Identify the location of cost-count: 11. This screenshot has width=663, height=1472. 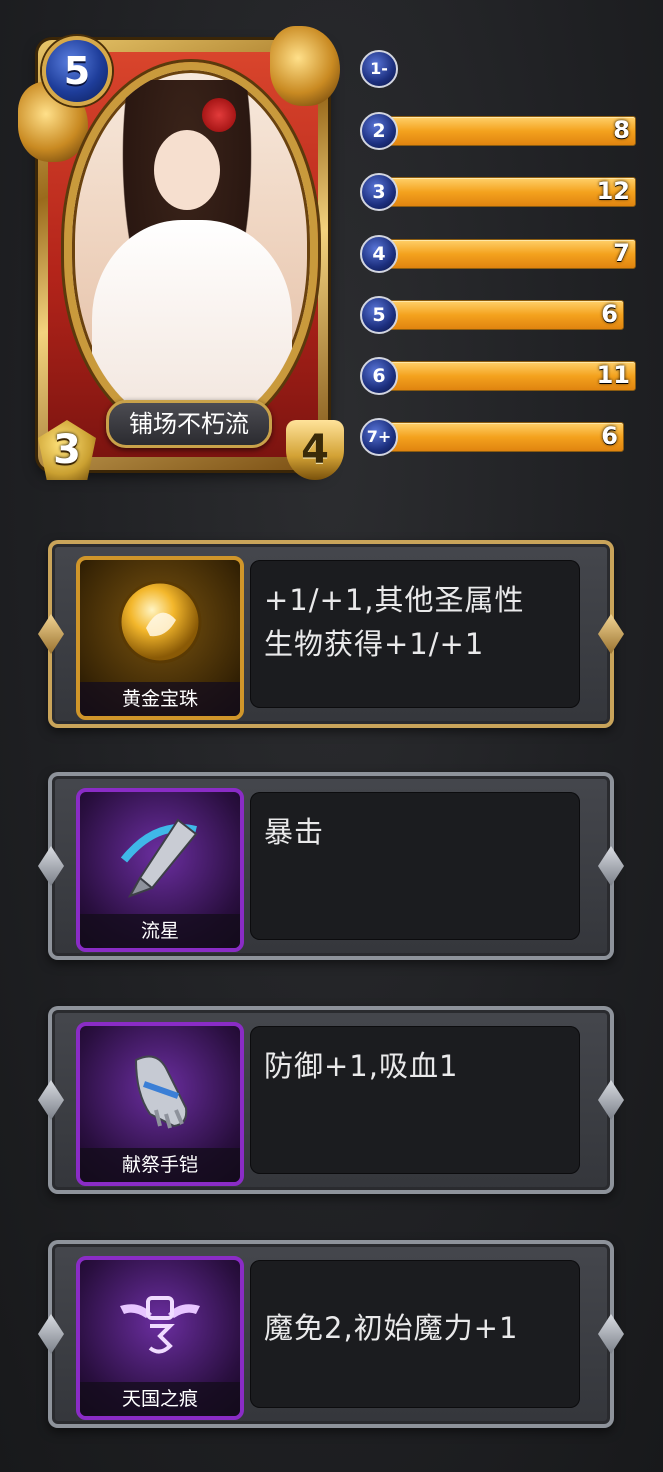
(613, 375).